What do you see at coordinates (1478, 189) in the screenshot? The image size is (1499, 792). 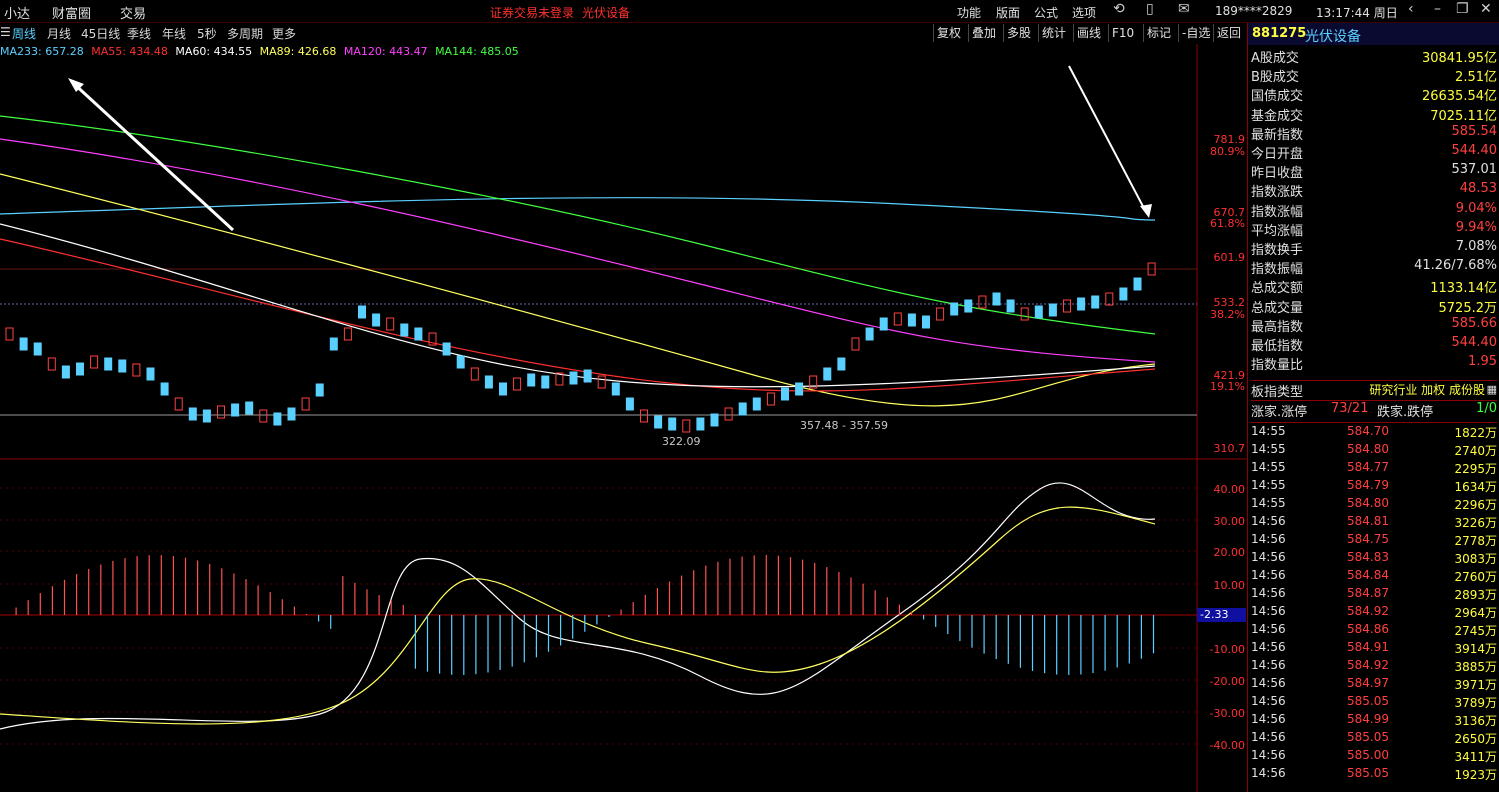 I see `stat-value: 48.53` at bounding box center [1478, 189].